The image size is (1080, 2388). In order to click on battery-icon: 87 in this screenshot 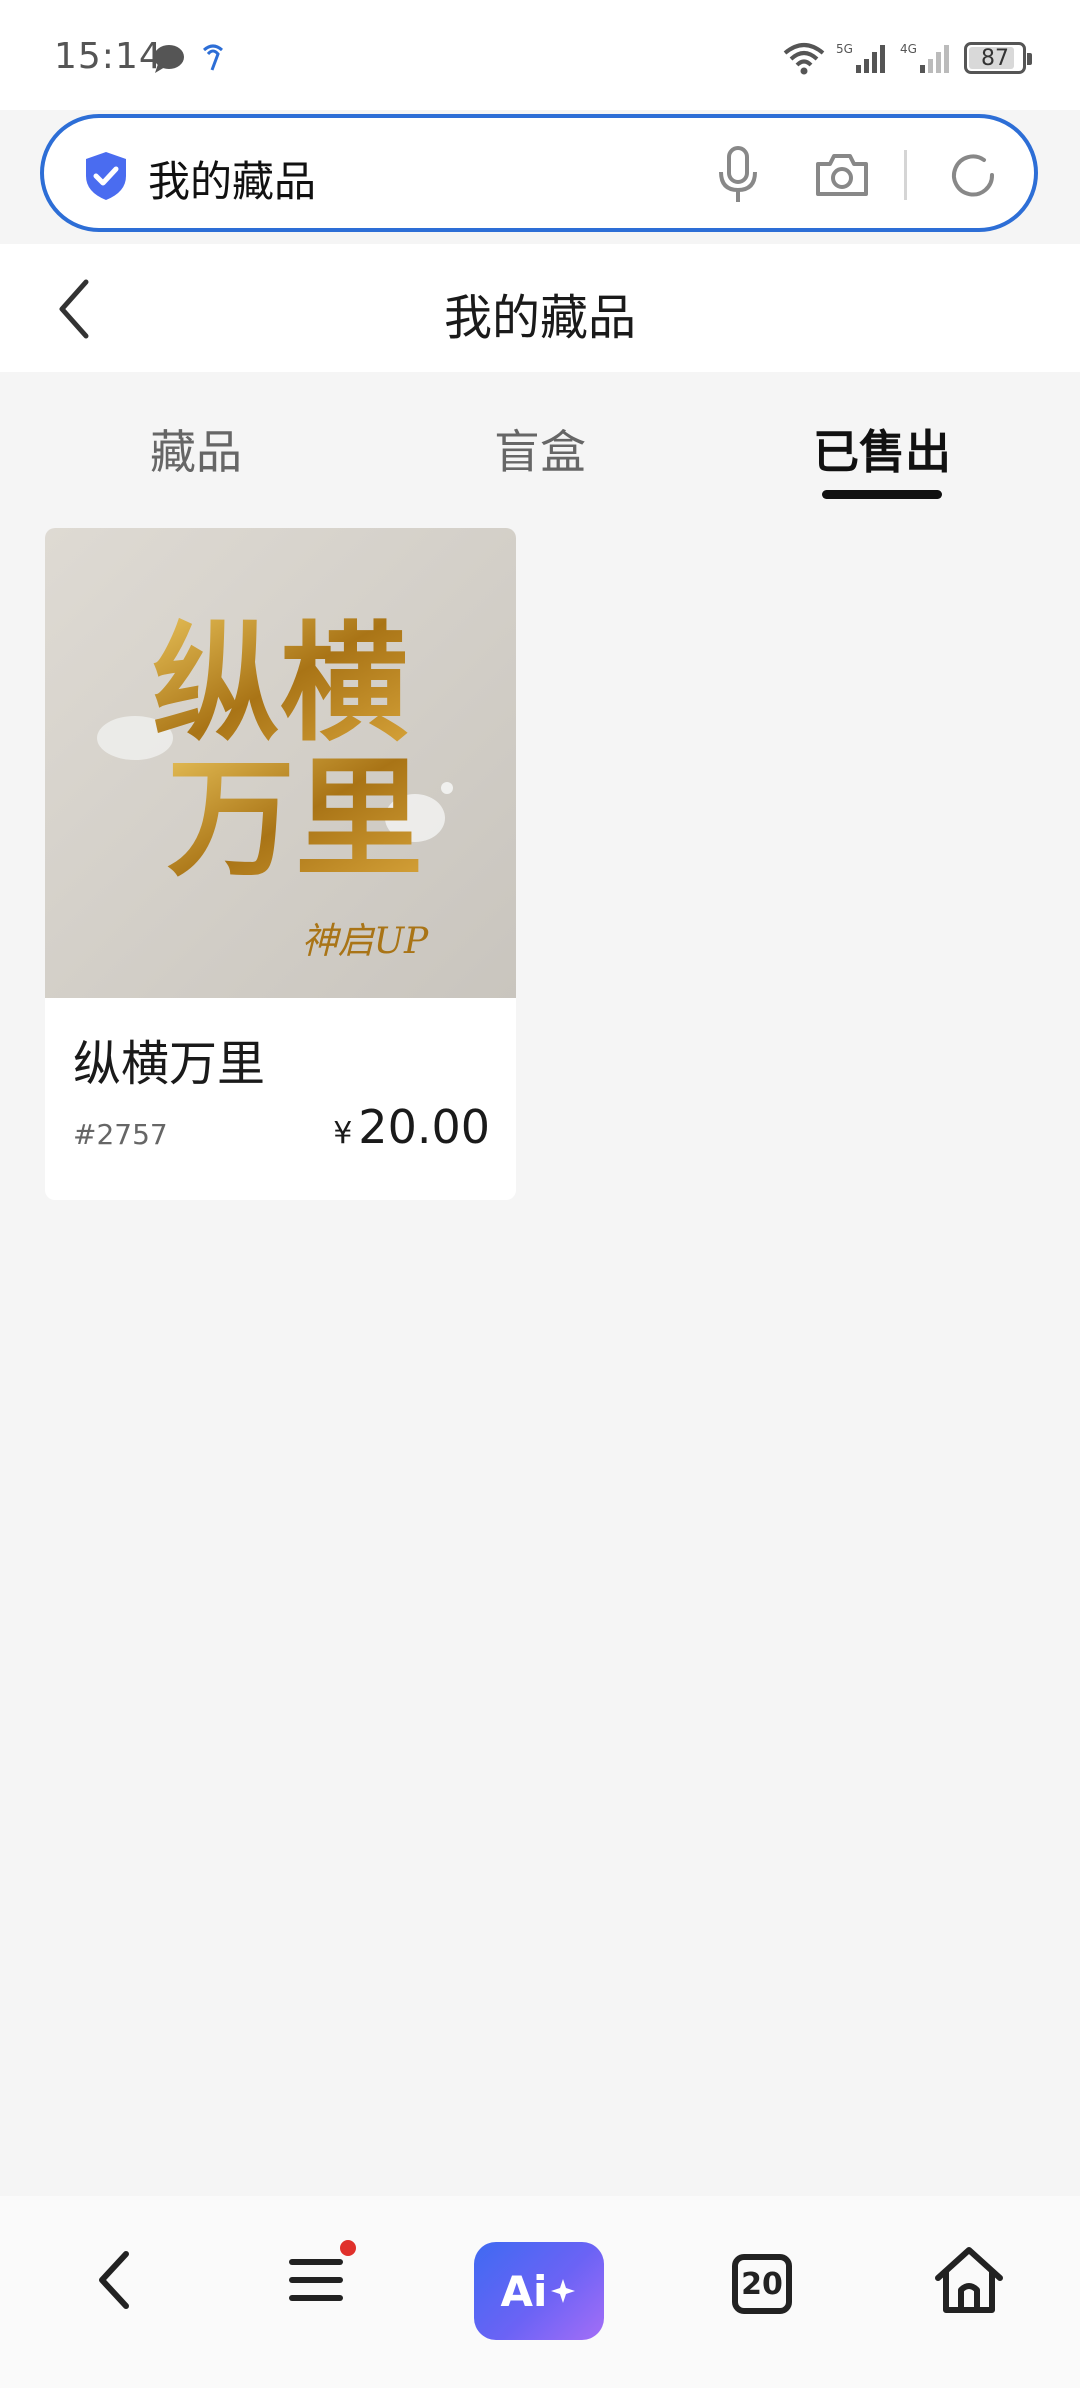, I will do `click(998, 58)`.